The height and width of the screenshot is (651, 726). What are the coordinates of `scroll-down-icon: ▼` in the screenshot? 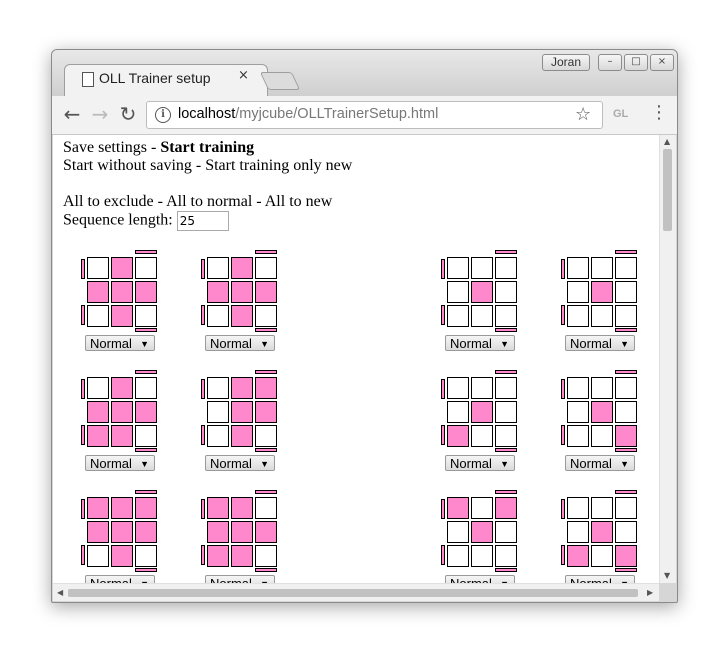 It's located at (667, 575).